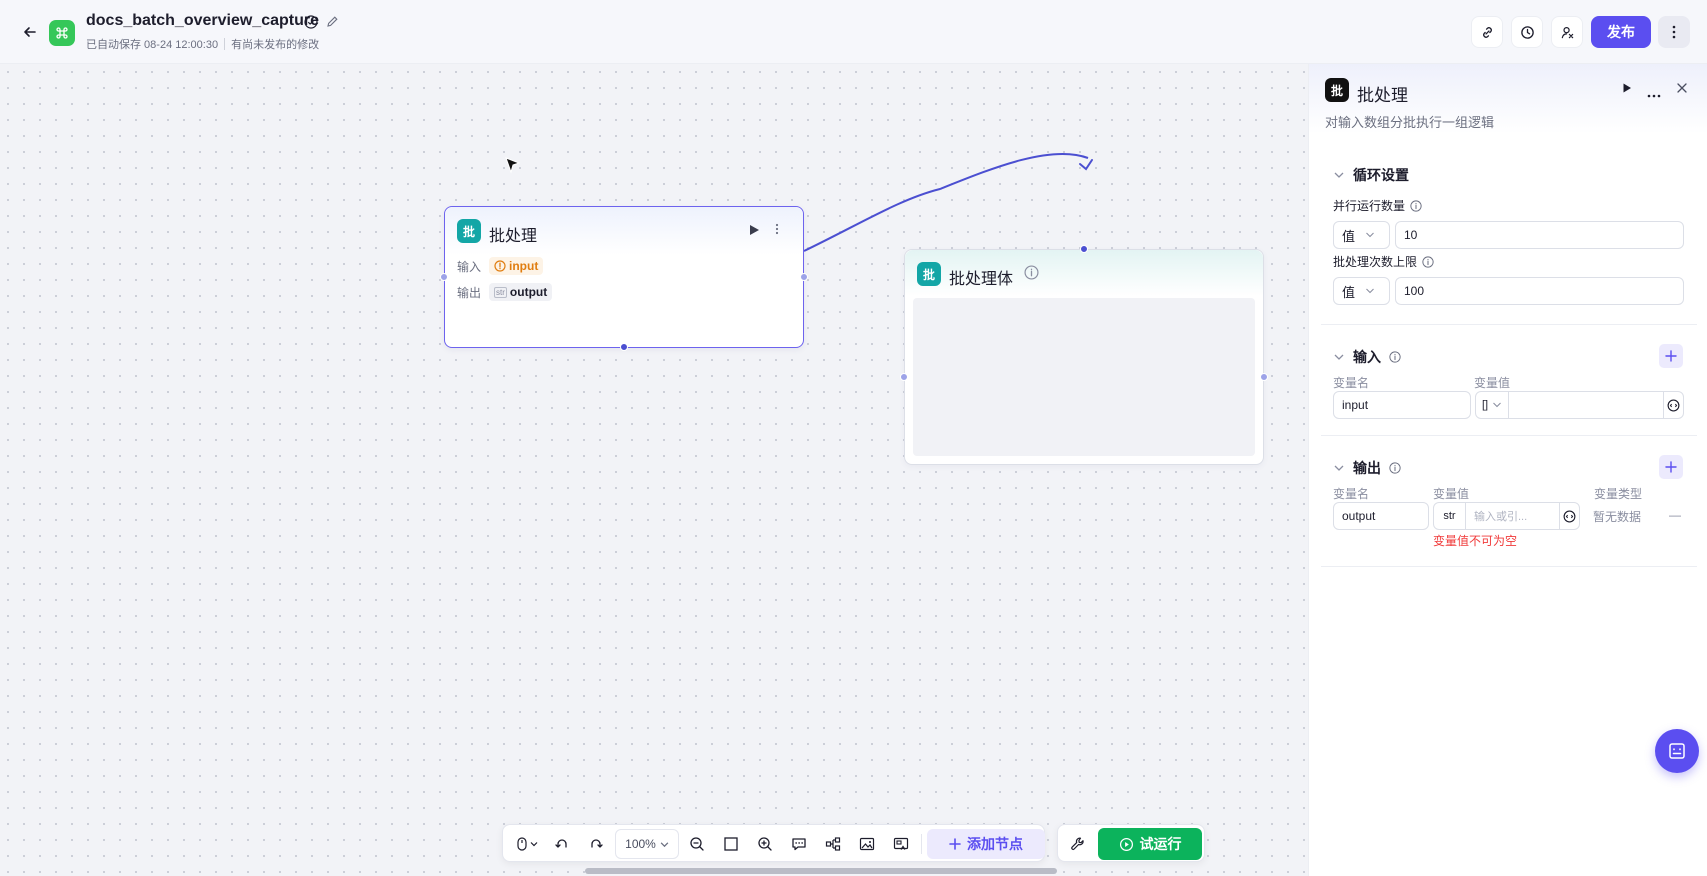 The width and height of the screenshot is (1707, 876). Describe the element at coordinates (1031, 274) in the screenshot. I see `batch-body-info-icon` at that location.